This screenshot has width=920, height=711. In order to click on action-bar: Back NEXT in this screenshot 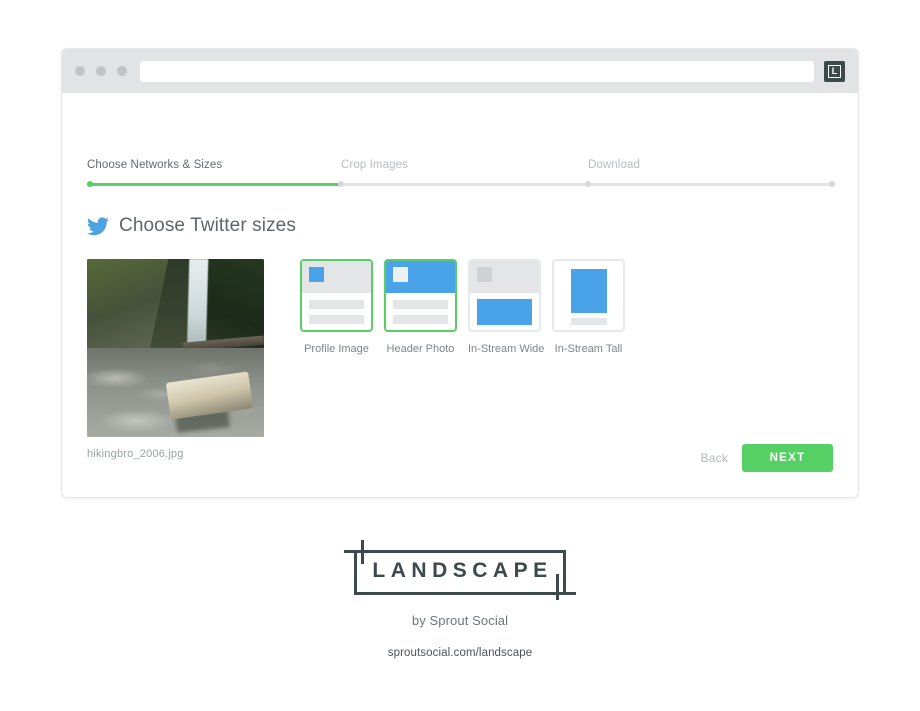, I will do `click(767, 458)`.